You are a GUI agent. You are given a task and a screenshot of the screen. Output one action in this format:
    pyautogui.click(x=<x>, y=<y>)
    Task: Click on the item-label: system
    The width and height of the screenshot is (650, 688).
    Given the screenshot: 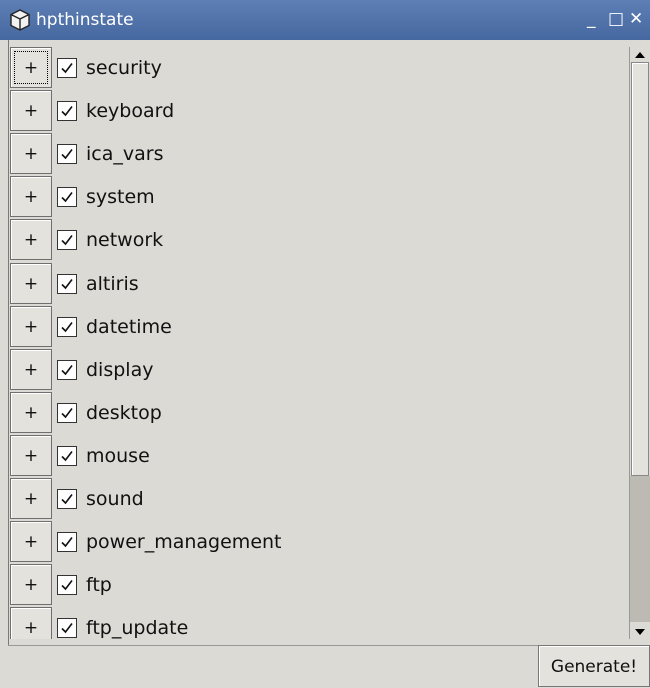 What is the action you would take?
    pyautogui.click(x=120, y=197)
    